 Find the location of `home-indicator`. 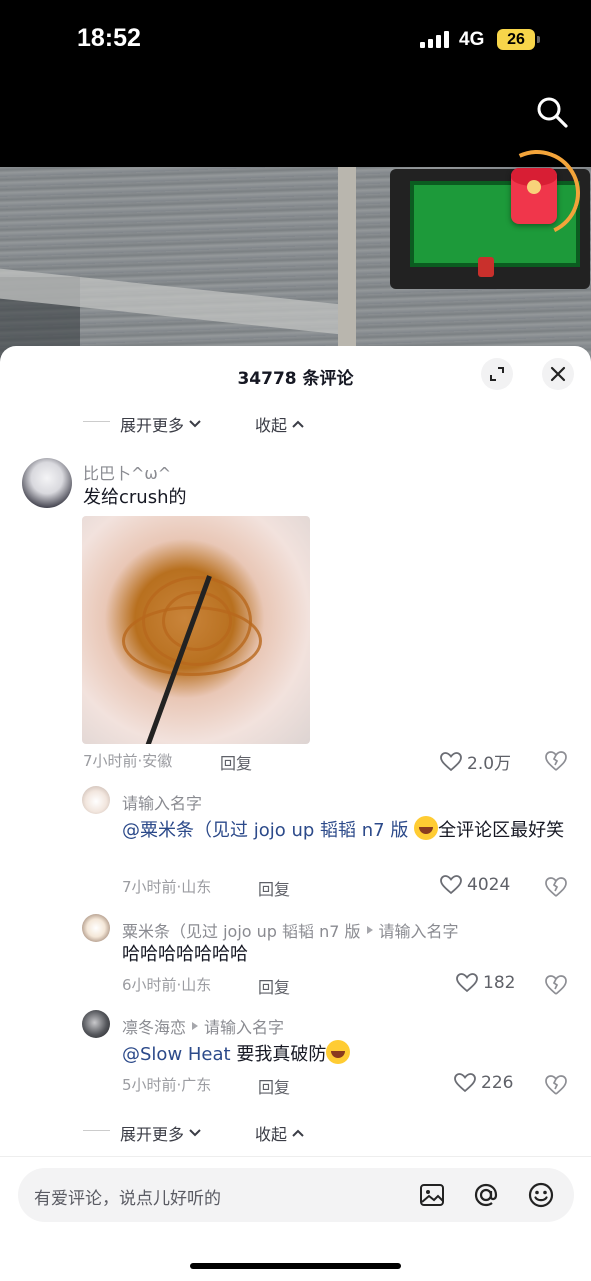

home-indicator is located at coordinates (295, 1266).